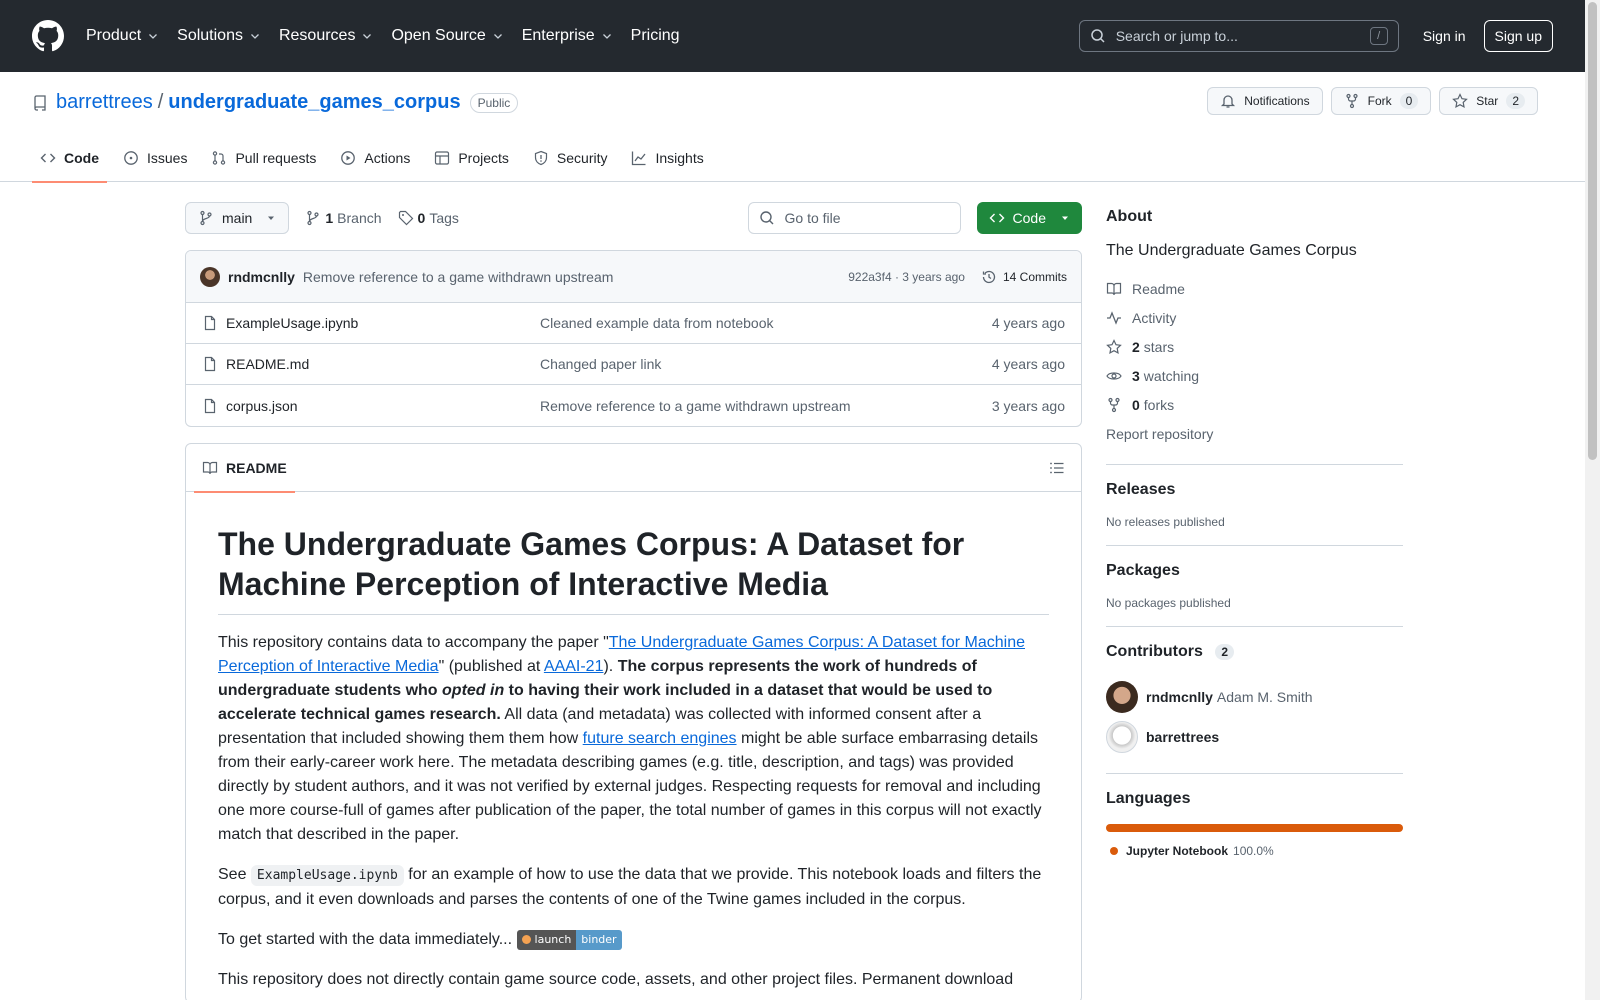  I want to click on pull-request-icon, so click(219, 158).